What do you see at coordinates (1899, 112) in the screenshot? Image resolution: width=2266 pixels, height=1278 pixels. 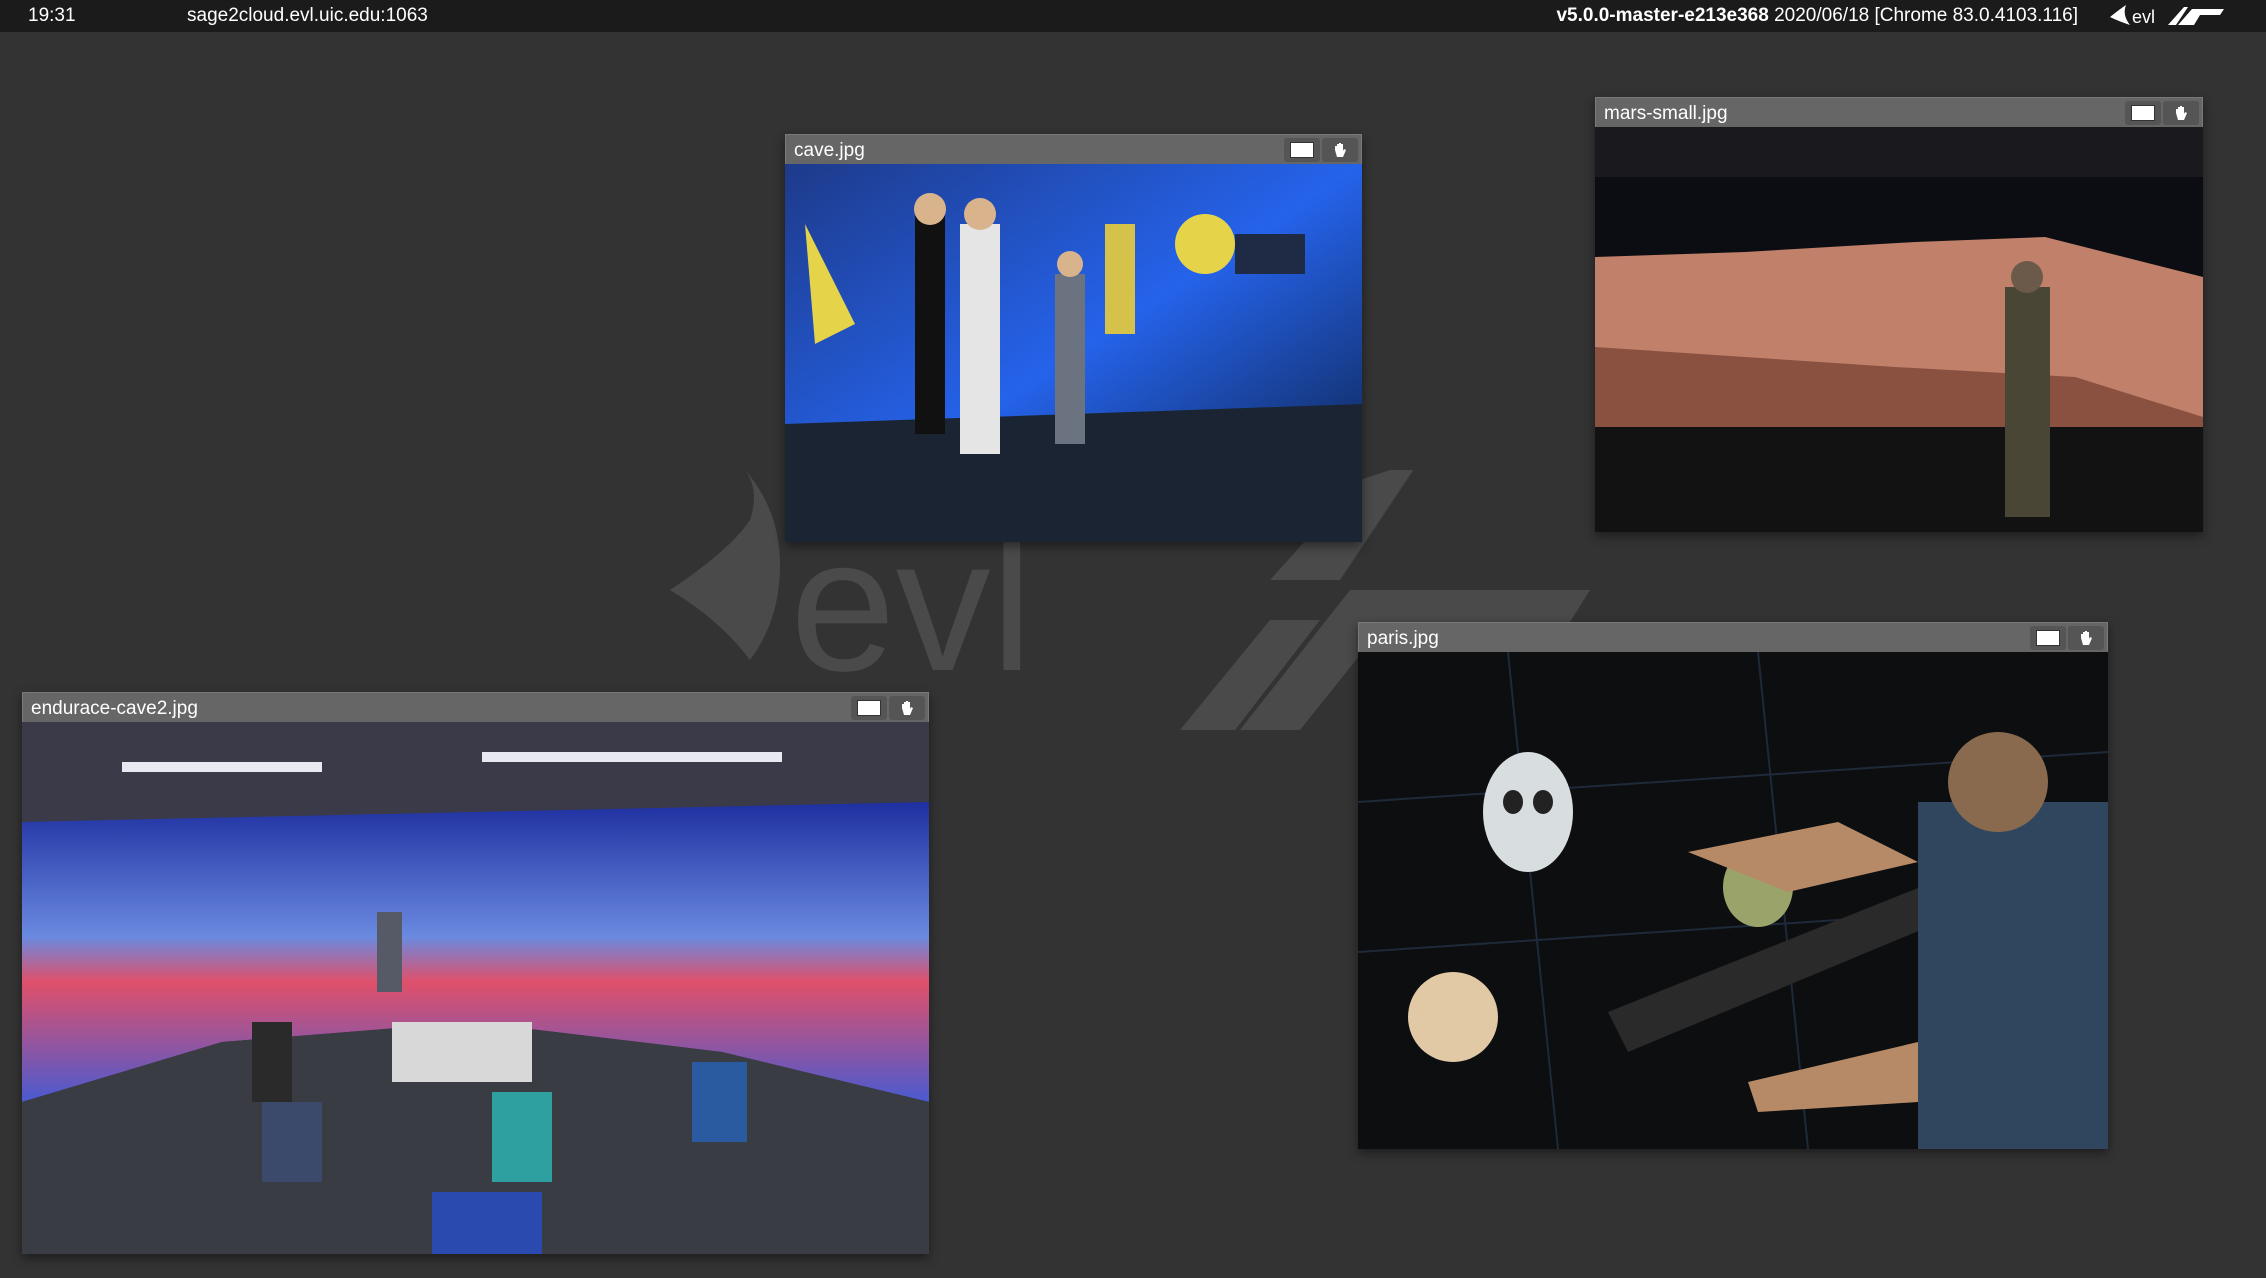 I see `window-titlebar: mars-small.jpg` at bounding box center [1899, 112].